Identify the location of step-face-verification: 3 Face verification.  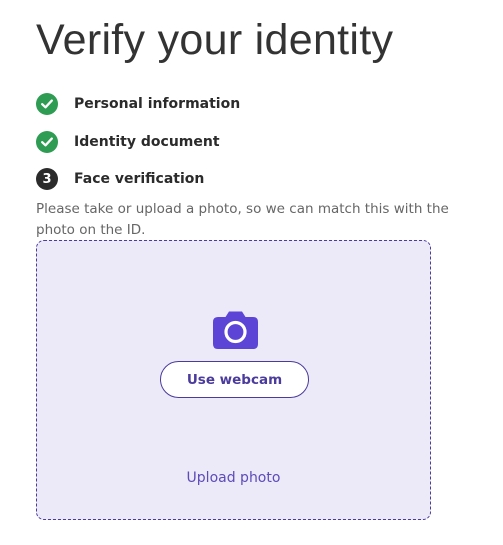
(256, 179).